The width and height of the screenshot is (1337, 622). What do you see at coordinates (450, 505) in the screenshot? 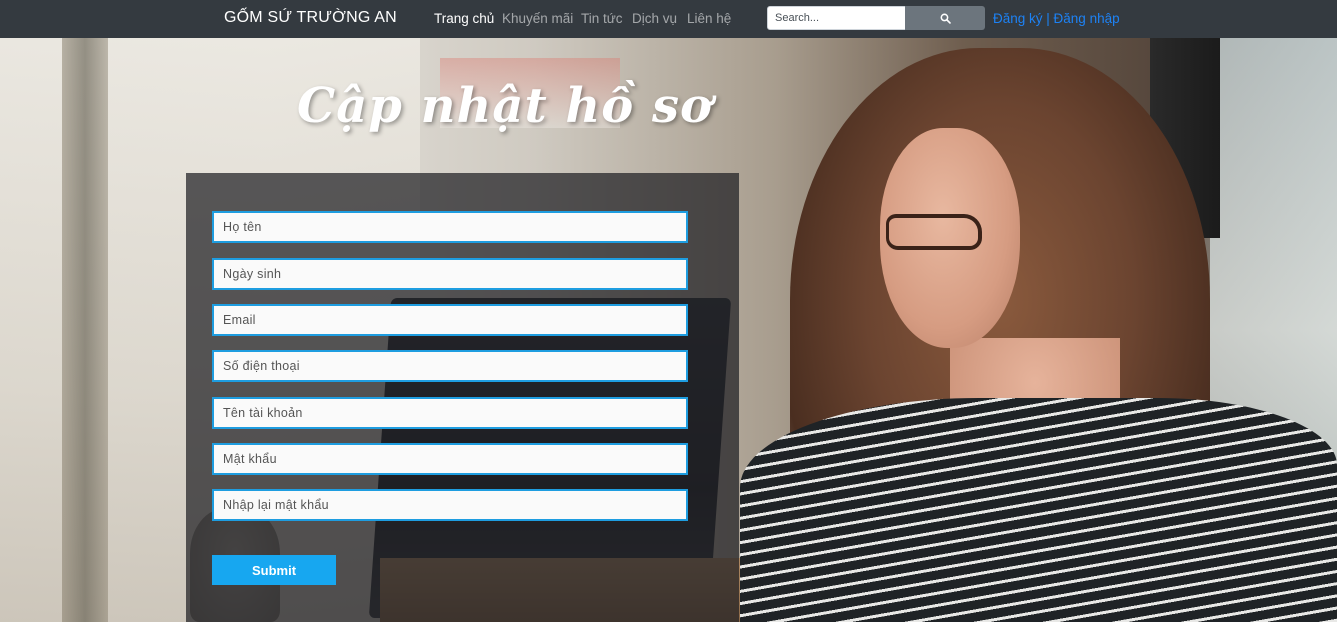
I see `confirm-password-field` at bounding box center [450, 505].